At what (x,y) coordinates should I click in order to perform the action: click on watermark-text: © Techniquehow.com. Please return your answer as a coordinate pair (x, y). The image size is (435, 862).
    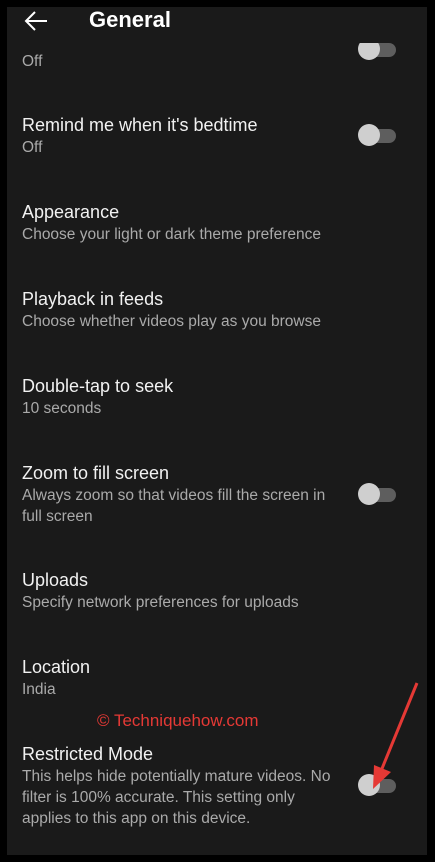
    Looking at the image, I should click on (178, 720).